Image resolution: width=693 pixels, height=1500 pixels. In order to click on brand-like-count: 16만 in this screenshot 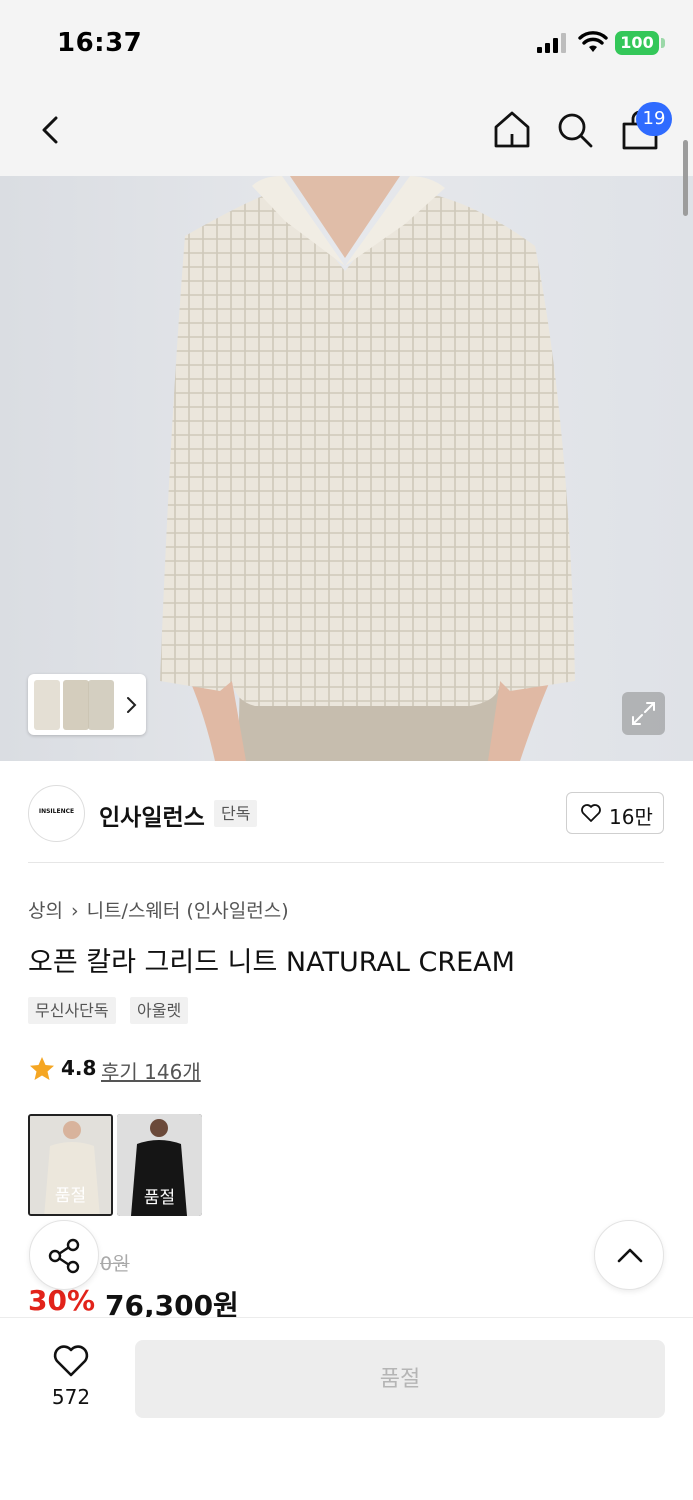, I will do `click(631, 817)`.